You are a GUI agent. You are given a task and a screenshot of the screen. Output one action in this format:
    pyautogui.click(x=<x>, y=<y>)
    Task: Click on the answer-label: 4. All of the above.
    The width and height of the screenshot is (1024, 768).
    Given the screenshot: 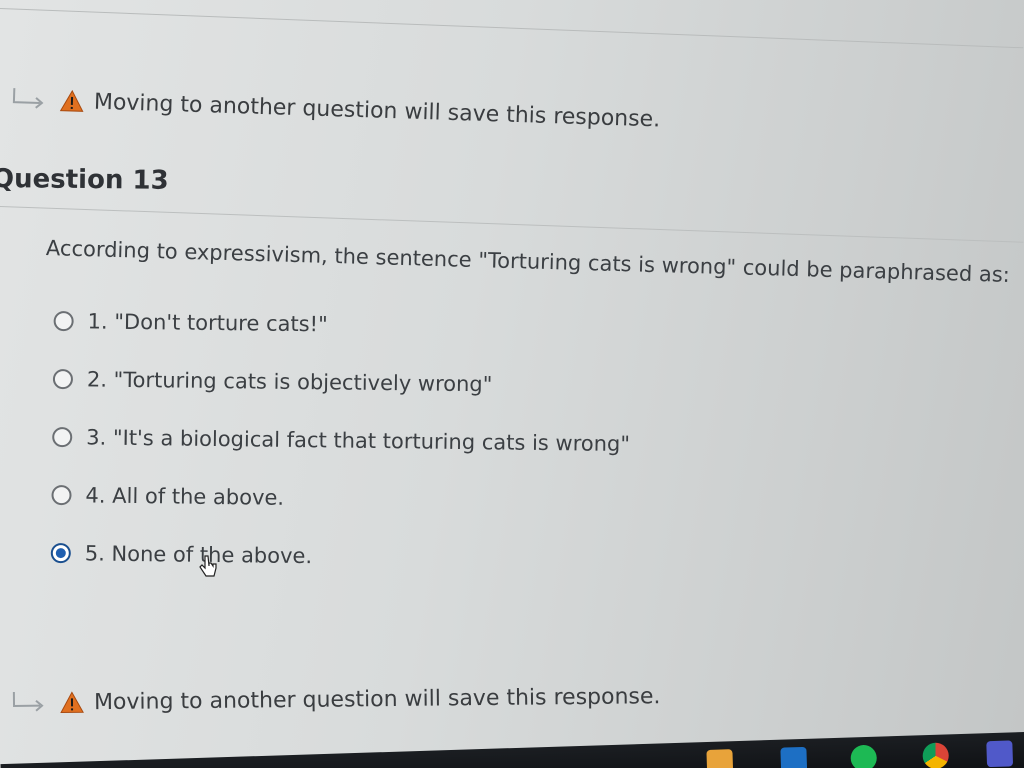 What is the action you would take?
    pyautogui.click(x=185, y=496)
    